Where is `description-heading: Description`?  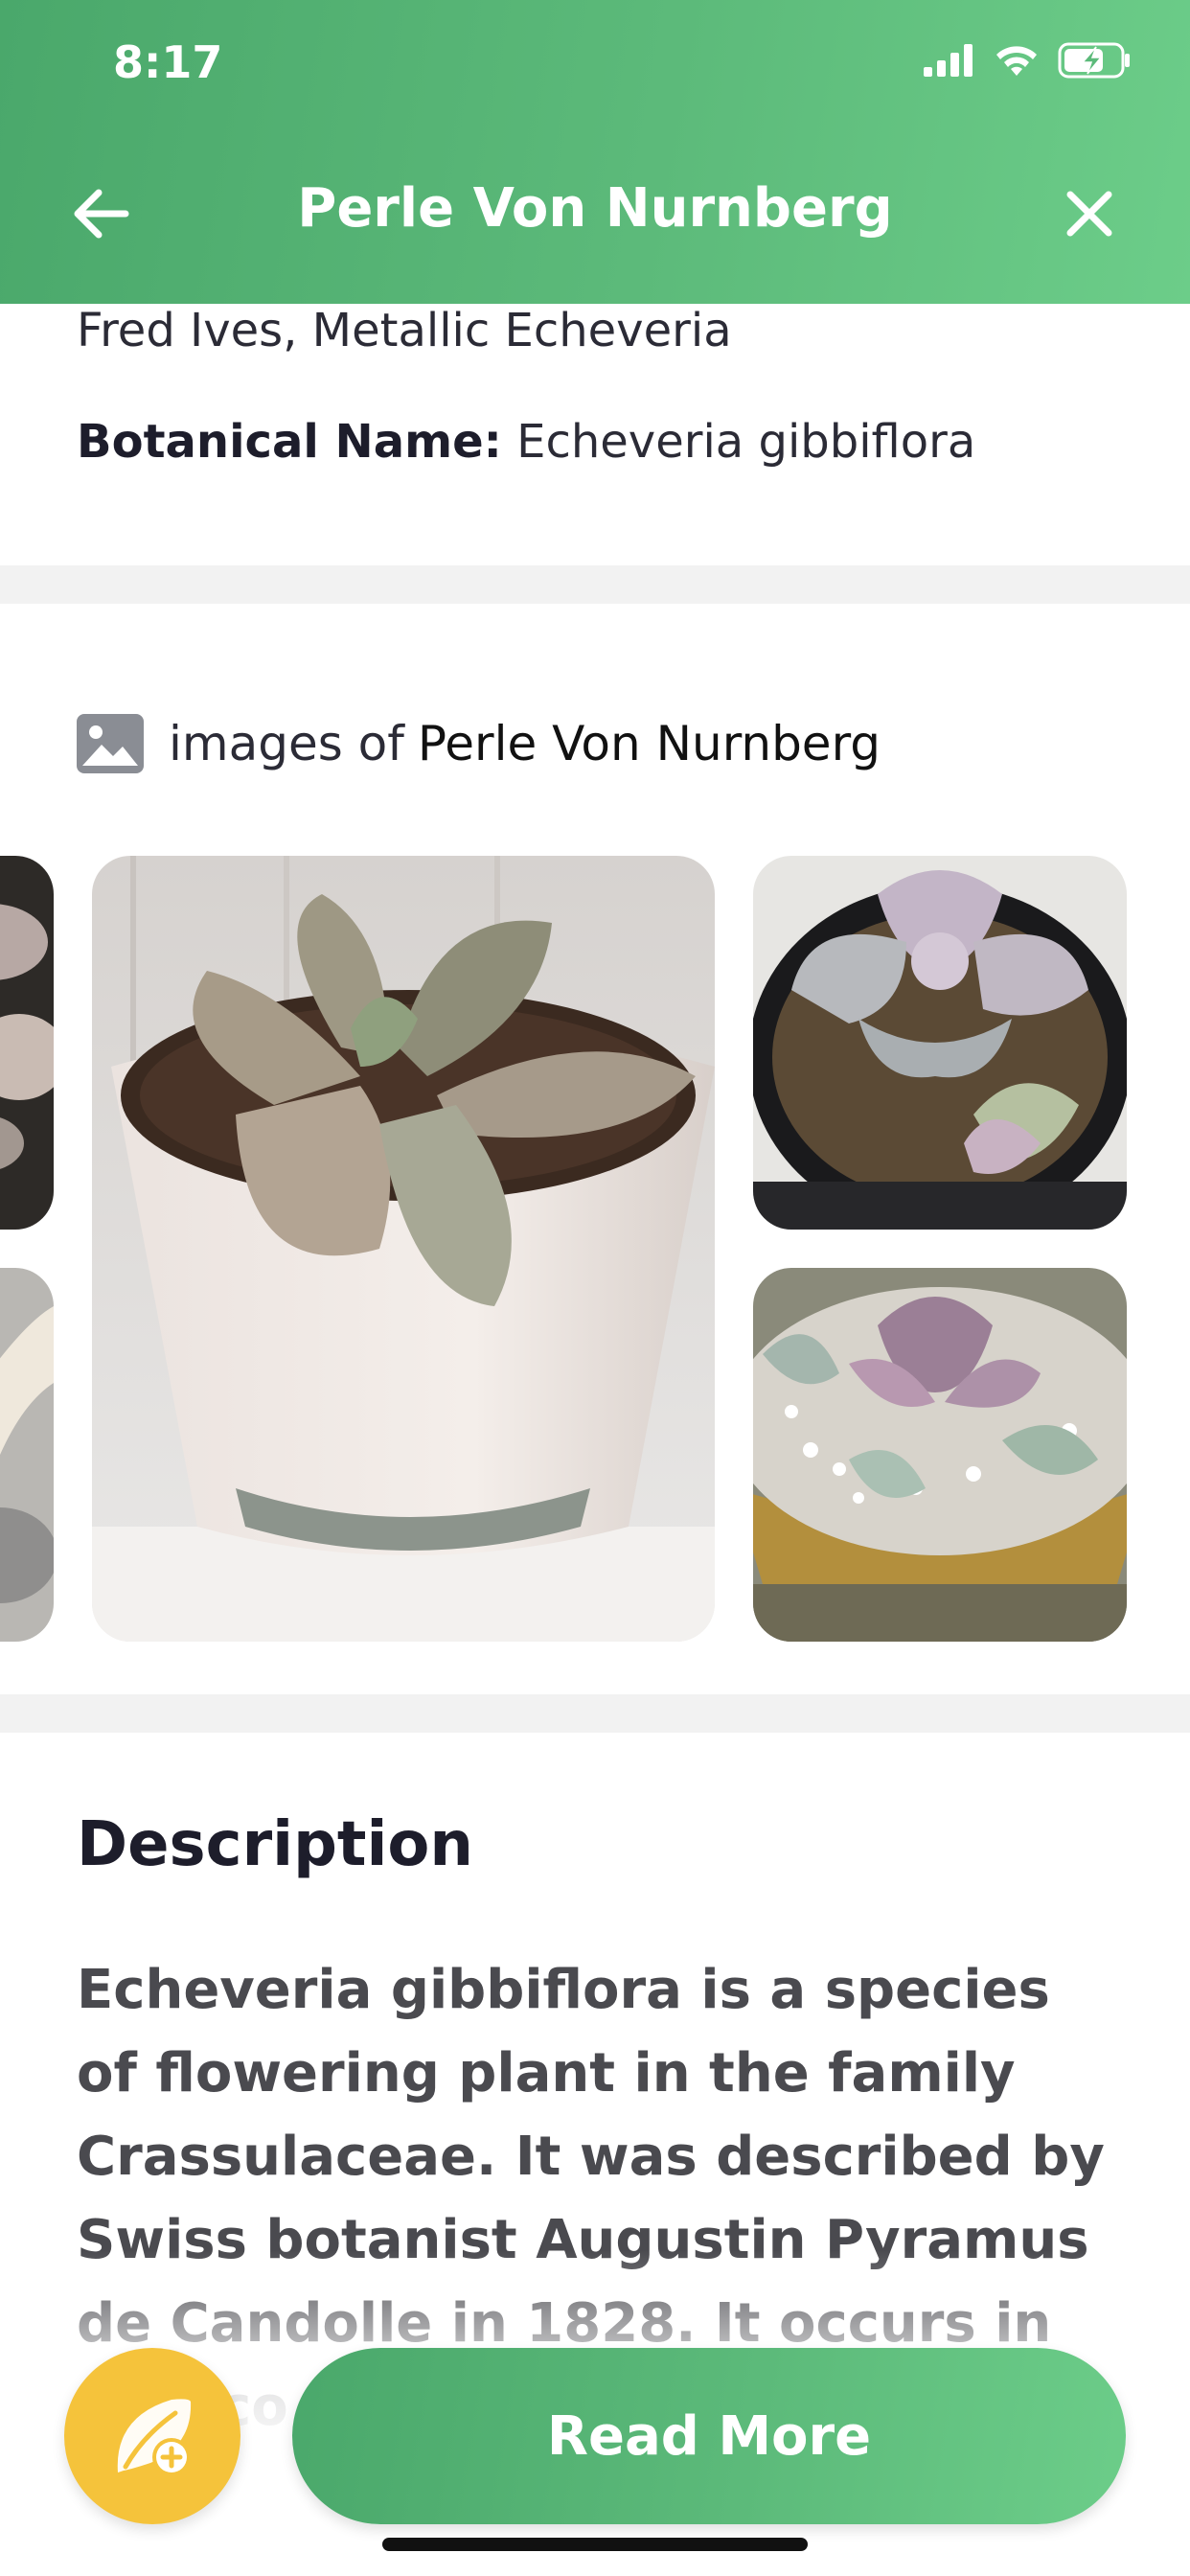
description-heading: Description is located at coordinates (275, 1844).